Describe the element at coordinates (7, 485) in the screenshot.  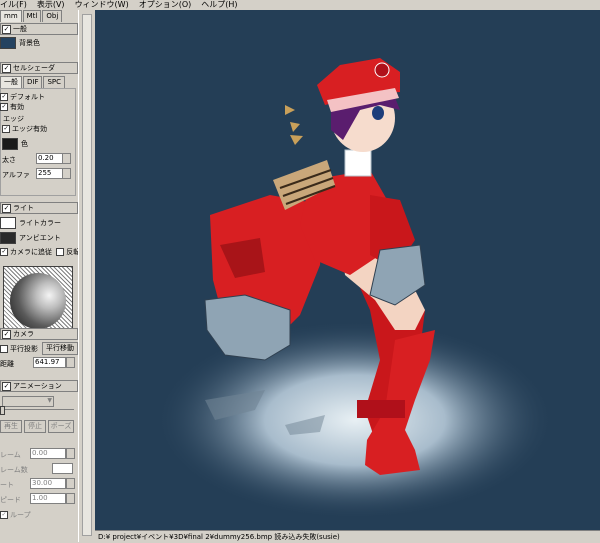
I see `rate-label: ート` at that location.